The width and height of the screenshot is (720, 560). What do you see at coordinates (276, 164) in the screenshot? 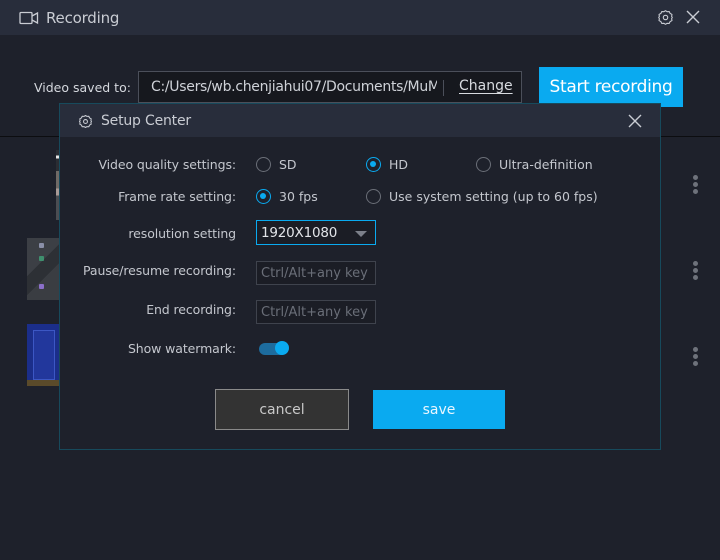
I see `quality-option-sd: SD` at bounding box center [276, 164].